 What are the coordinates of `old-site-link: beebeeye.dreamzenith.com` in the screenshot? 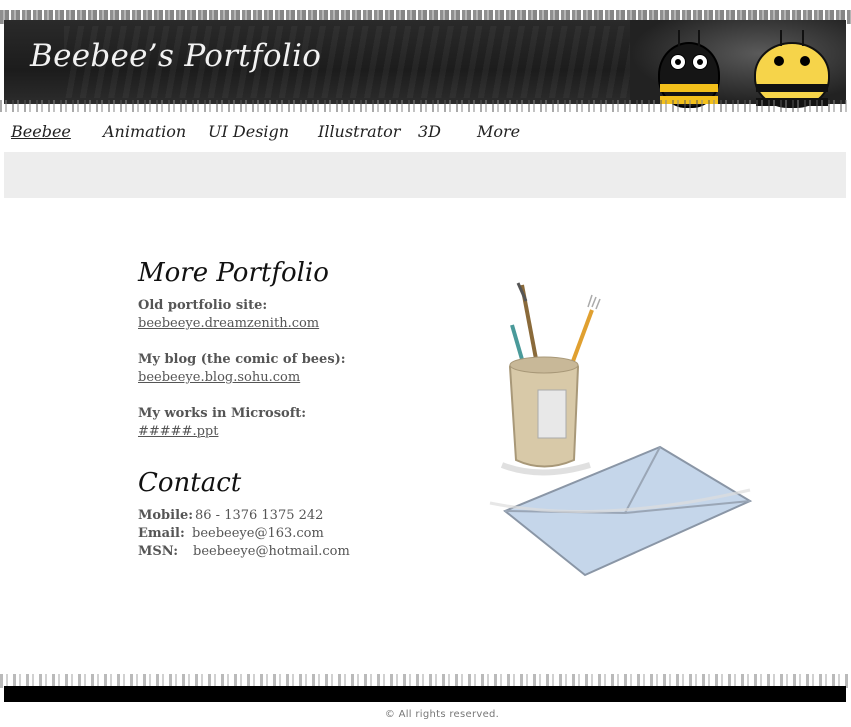 It's located at (228, 323).